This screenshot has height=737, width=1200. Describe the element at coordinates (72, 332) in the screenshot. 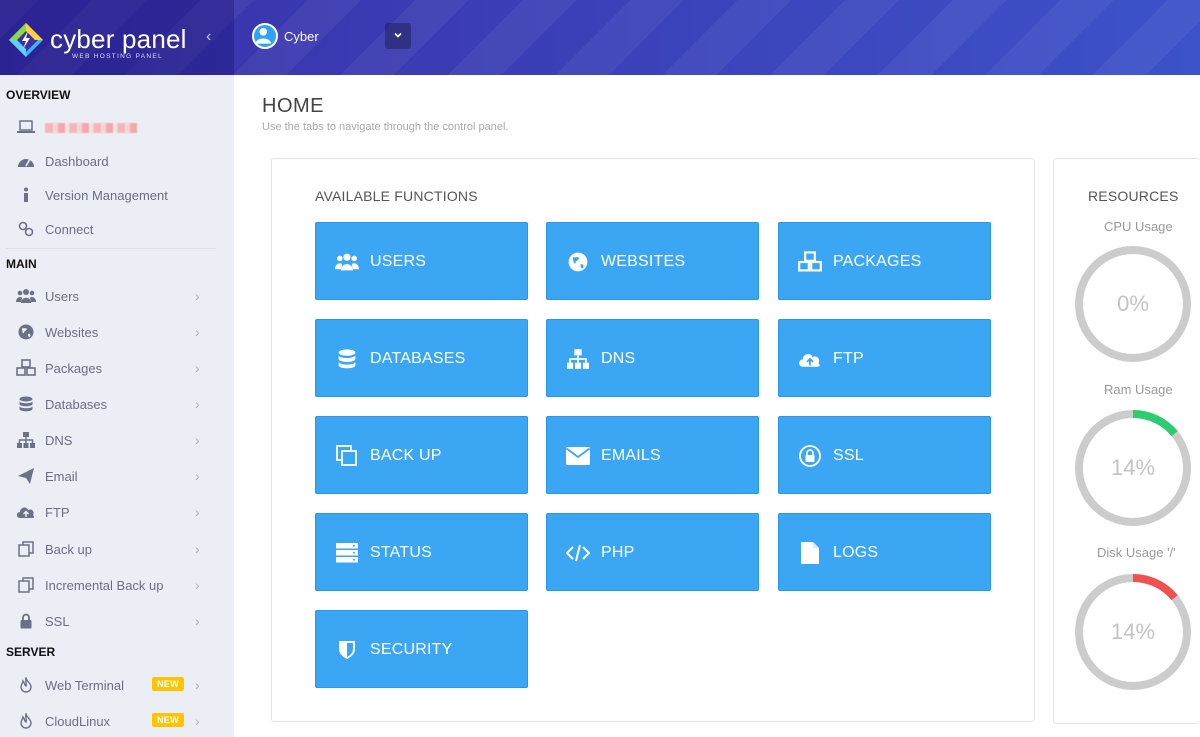

I see `sidebar-item-label: Websites` at that location.